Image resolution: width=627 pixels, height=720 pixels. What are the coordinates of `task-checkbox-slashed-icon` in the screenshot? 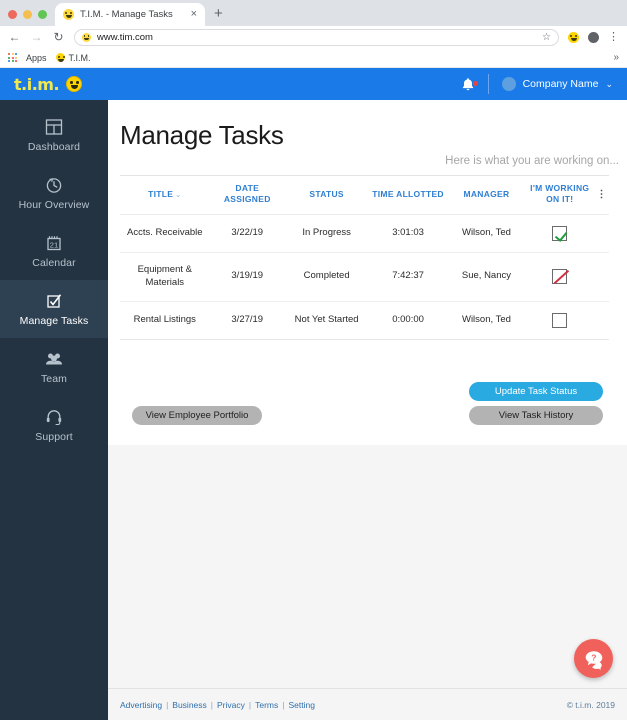 It's located at (560, 277).